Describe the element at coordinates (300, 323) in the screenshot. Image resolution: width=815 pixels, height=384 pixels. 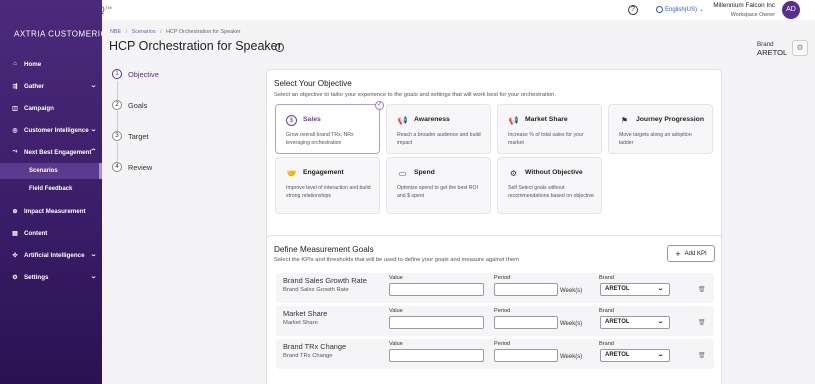
I see `kpi-subtitle: Market Share` at that location.